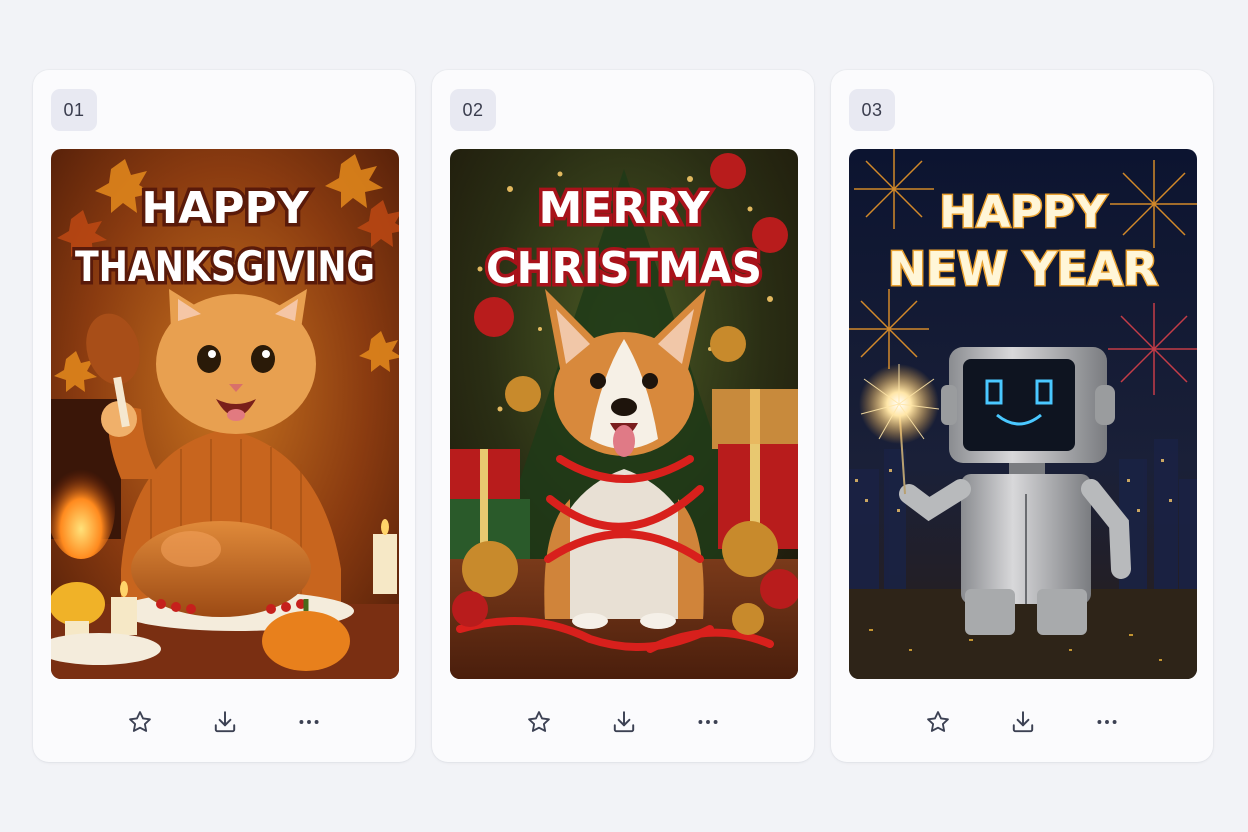 The height and width of the screenshot is (832, 1248). I want to click on greeting-line2: THANKSGIVING, so click(225, 266).